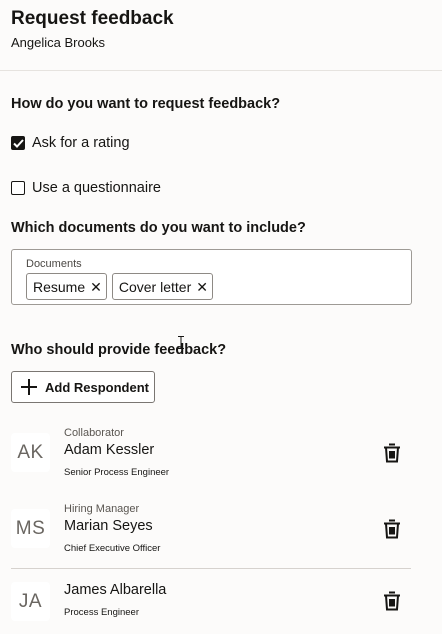  Describe the element at coordinates (58, 42) in the screenshot. I see `page-subtitle: Angelica Brooks` at that location.